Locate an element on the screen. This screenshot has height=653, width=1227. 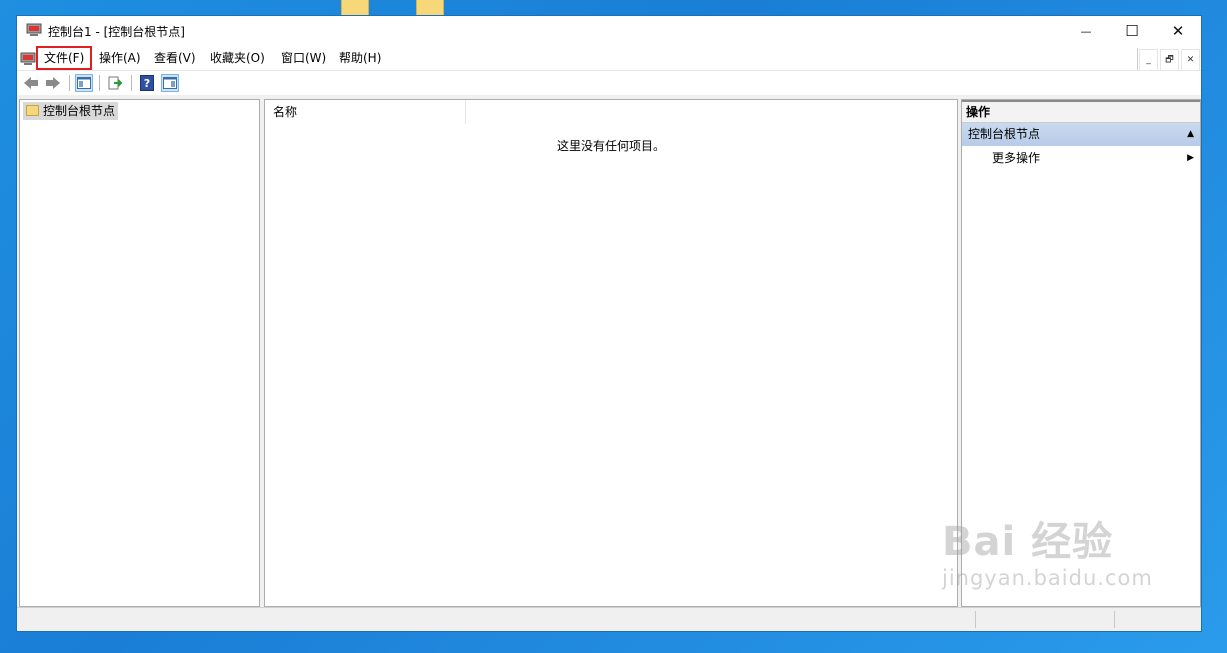
help-icon: ? is located at coordinates (147, 83).